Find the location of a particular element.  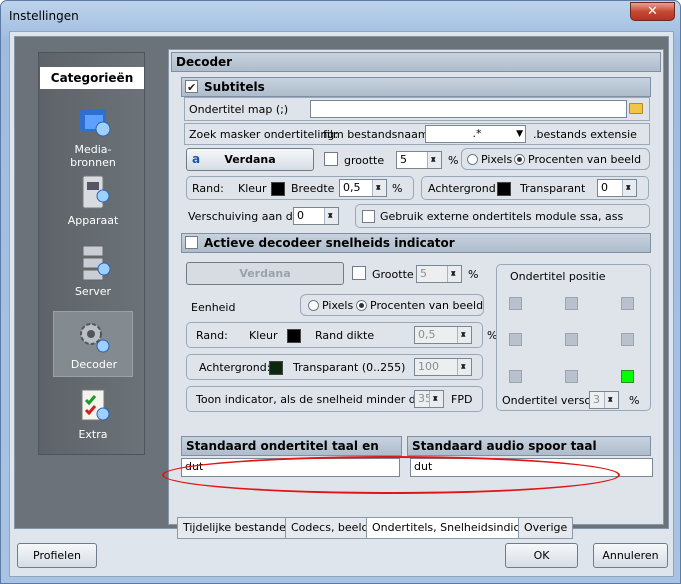

subtitle-background-group: Achtergrond: Transparant 0 is located at coordinates (535, 188).